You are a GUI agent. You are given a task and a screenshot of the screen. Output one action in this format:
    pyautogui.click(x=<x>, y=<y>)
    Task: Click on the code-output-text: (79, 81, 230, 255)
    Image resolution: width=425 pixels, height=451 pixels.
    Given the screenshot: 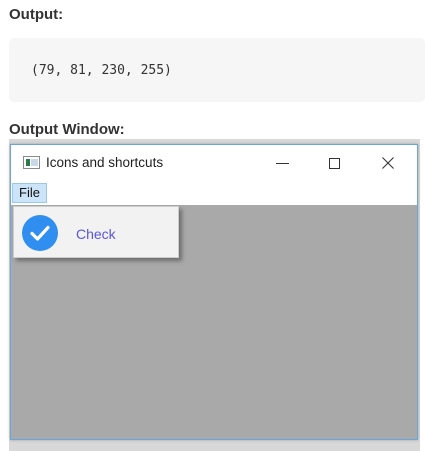 What is the action you would take?
    pyautogui.click(x=101, y=70)
    